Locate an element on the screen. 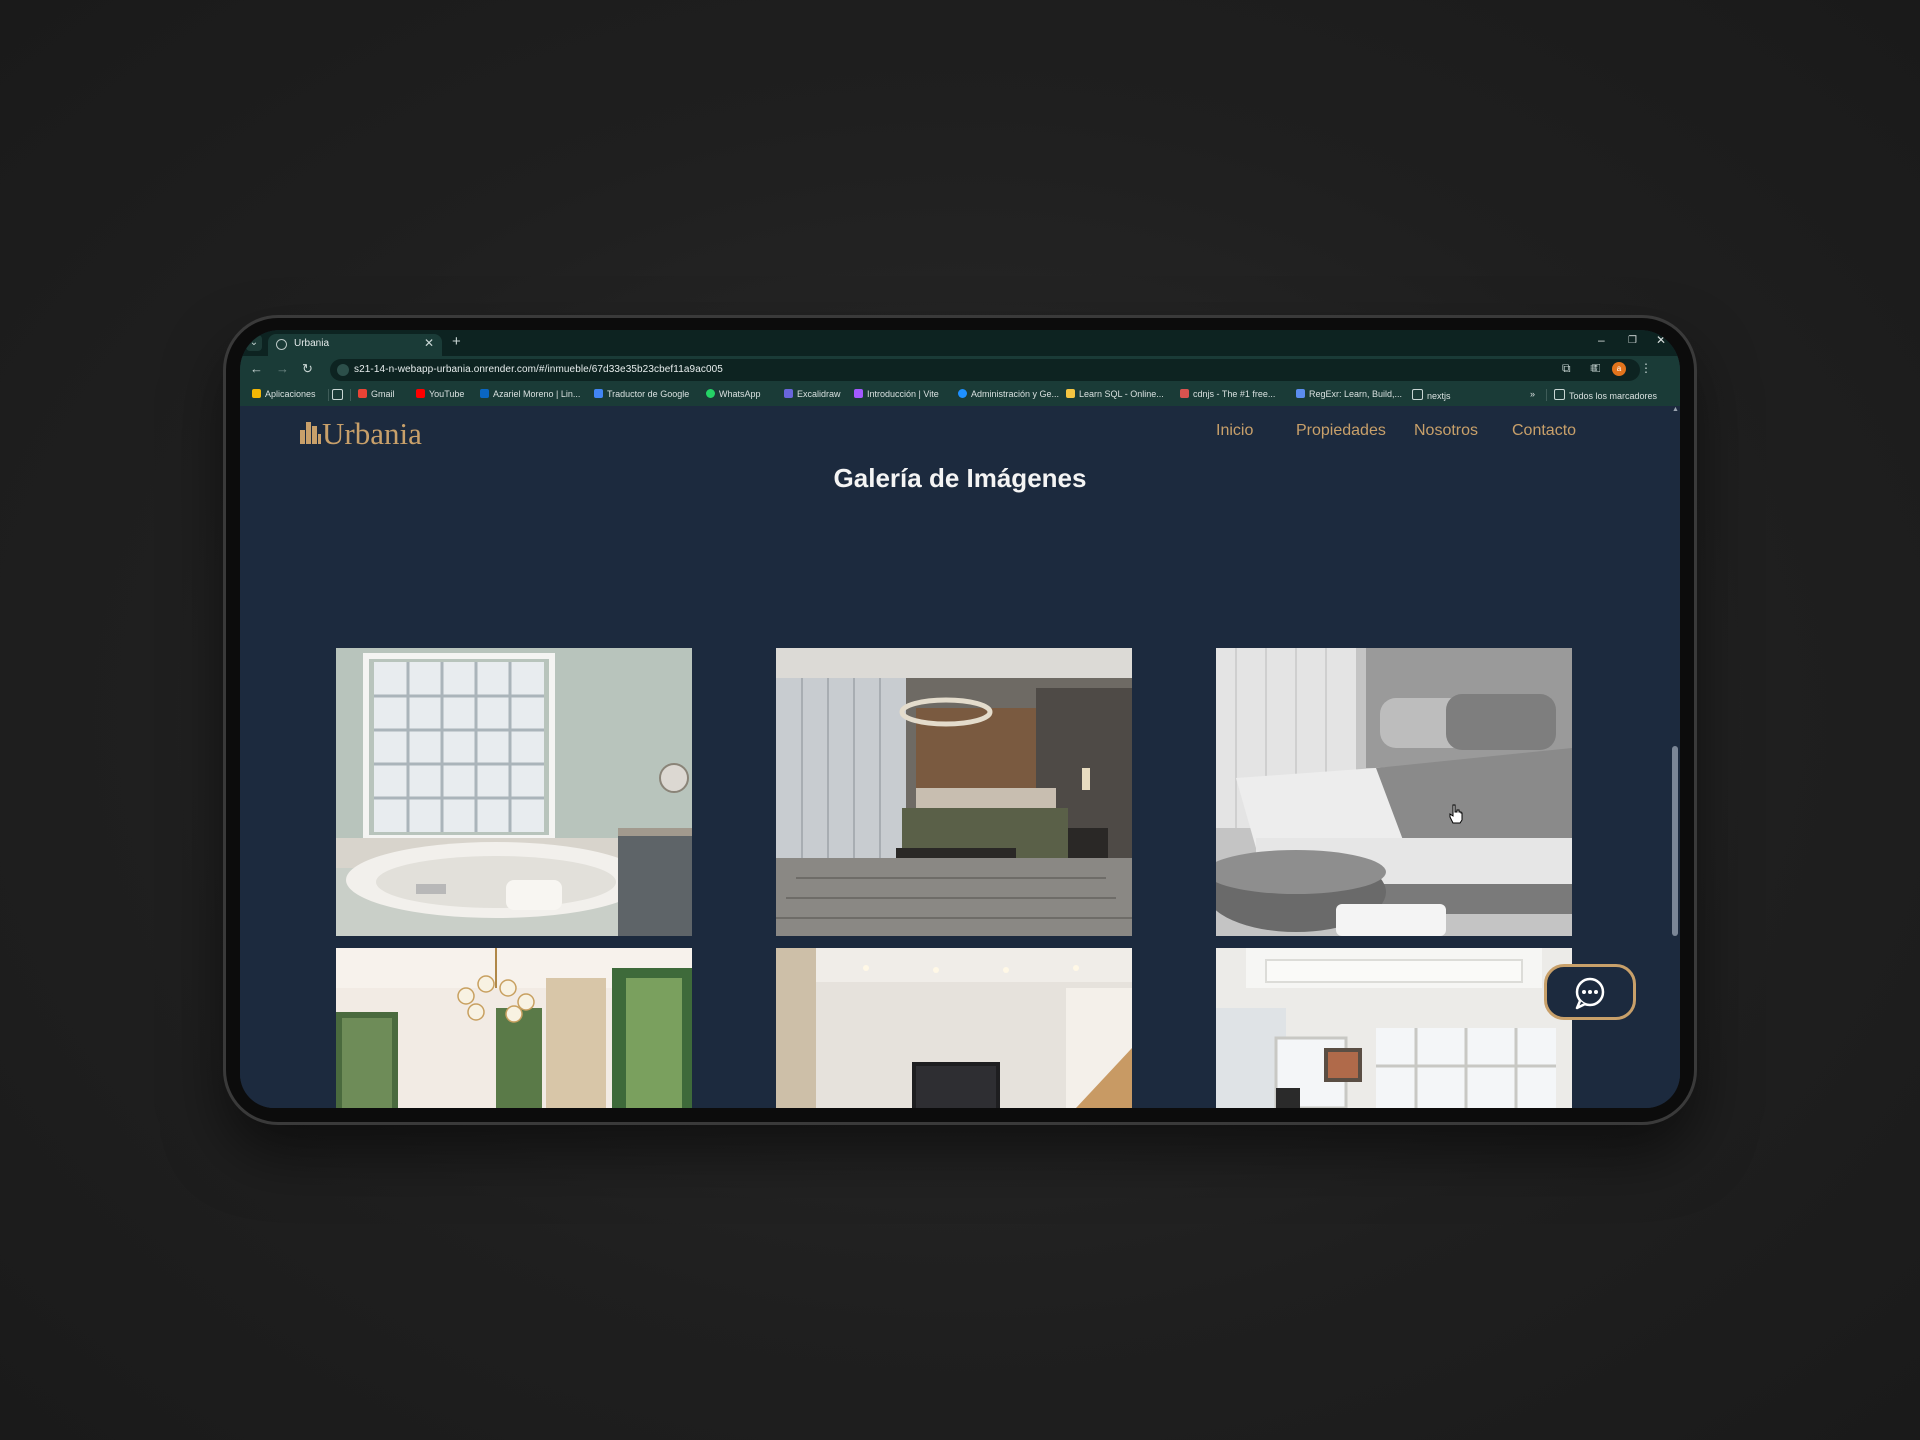 This screenshot has height=1440, width=1920. bedroom-wood-wall-photo is located at coordinates (954, 792).